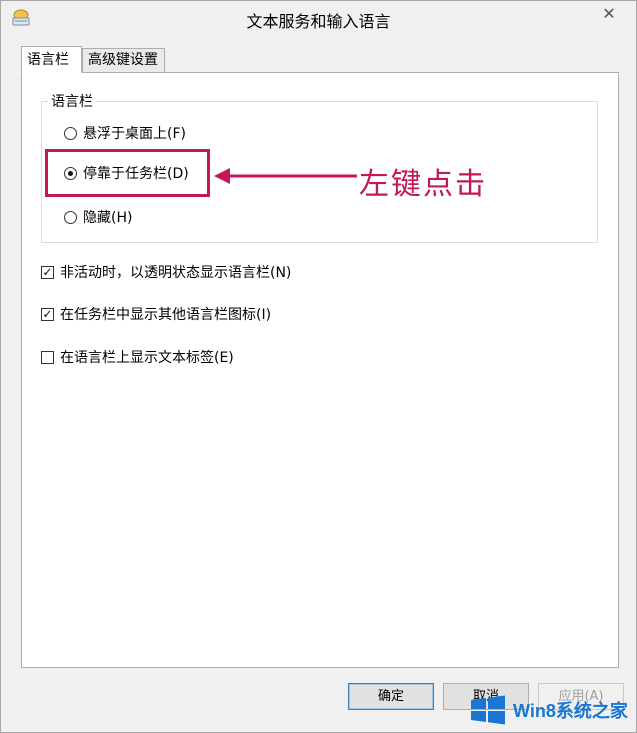 This screenshot has width=637, height=733. I want to click on close-icon: ✕, so click(609, 14).